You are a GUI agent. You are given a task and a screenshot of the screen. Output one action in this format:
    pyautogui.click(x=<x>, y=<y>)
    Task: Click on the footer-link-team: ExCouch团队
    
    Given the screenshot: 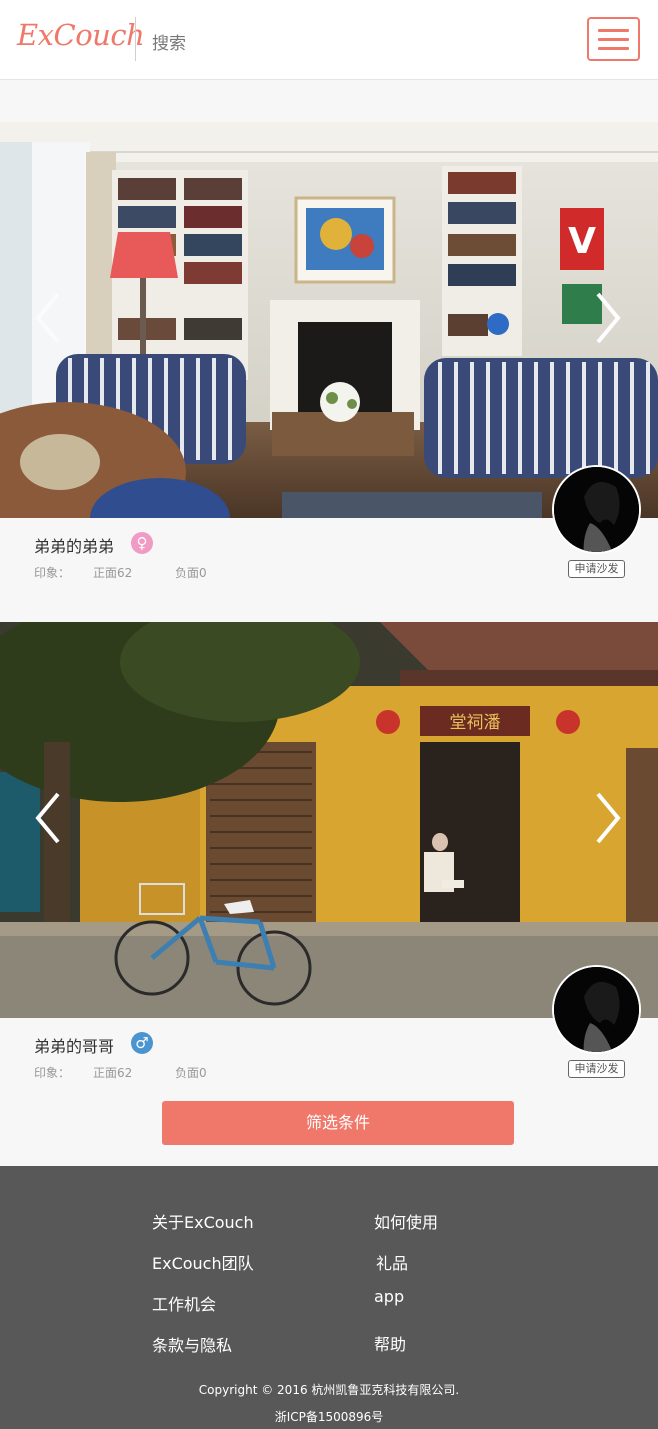 What is the action you would take?
    pyautogui.click(x=203, y=1262)
    